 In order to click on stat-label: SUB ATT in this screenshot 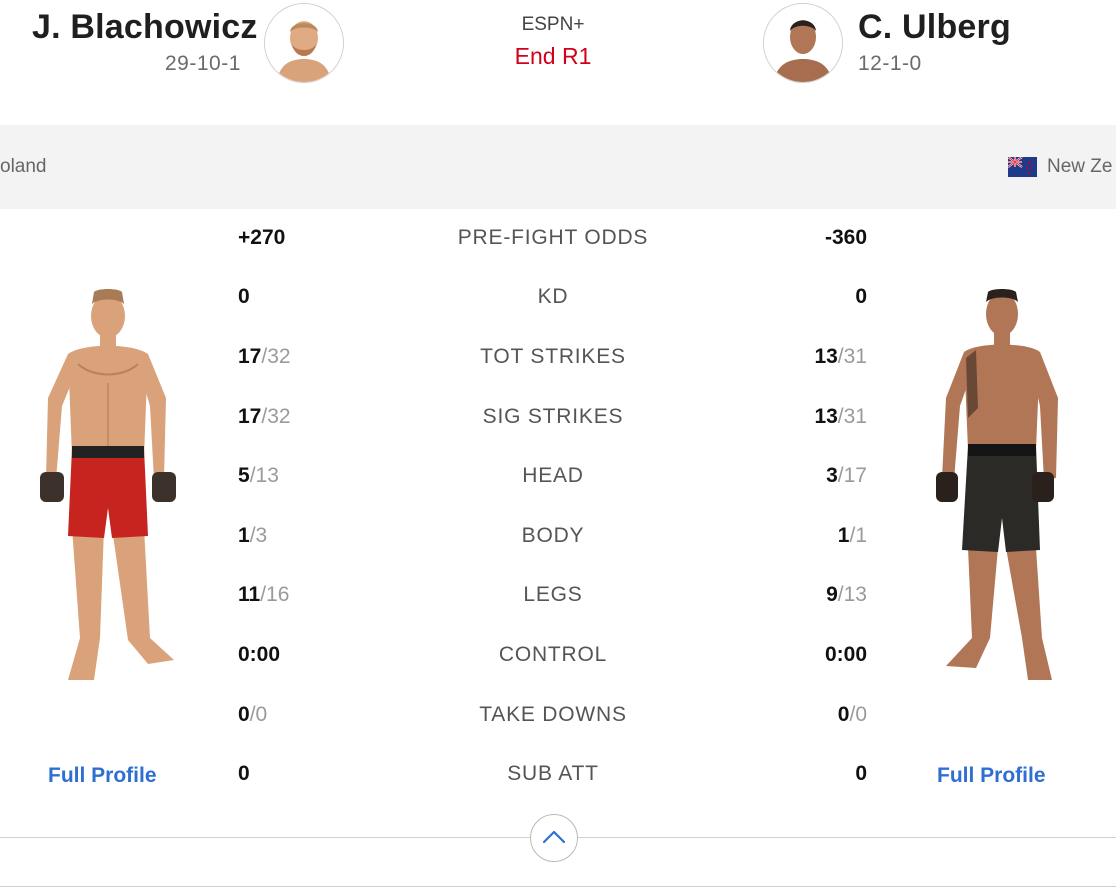, I will do `click(553, 773)`.